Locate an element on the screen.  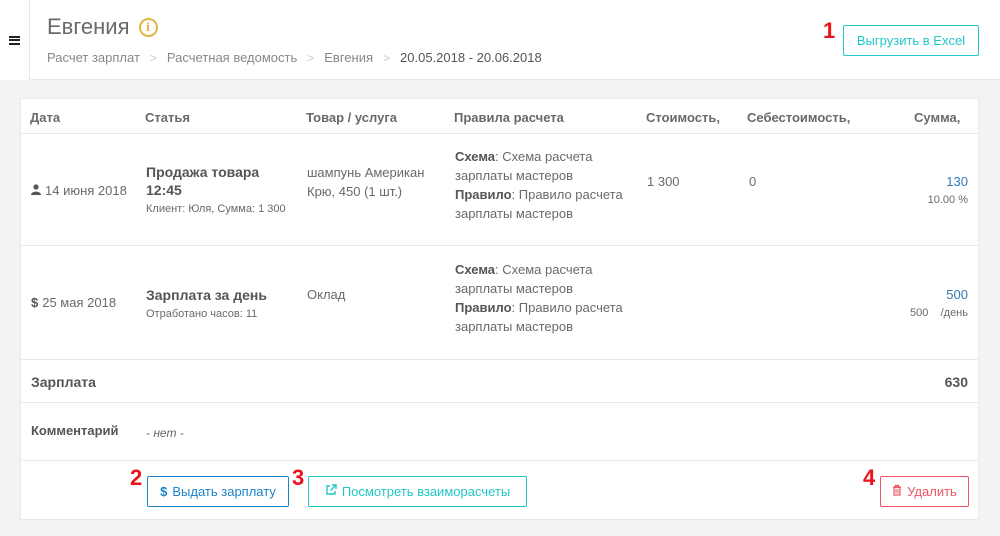
export-excel-button: Выгрузить в Excel is located at coordinates (911, 40).